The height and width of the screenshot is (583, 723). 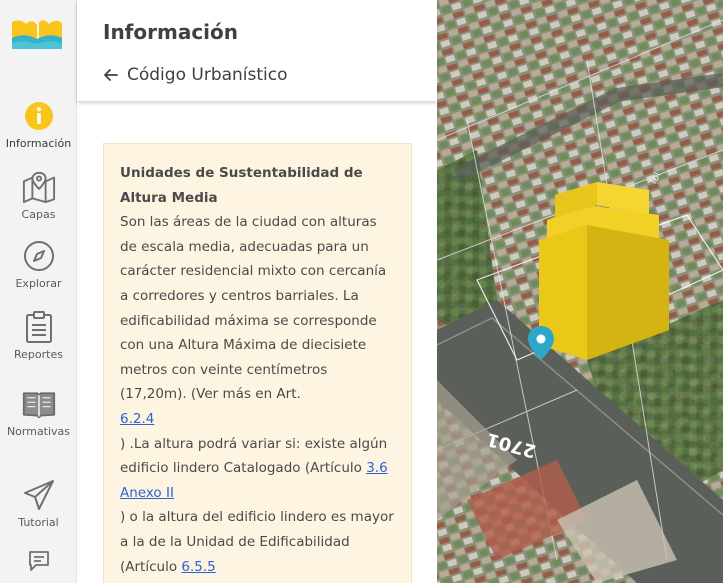 I want to click on sidebar-item-label: Normativas, so click(x=38, y=431).